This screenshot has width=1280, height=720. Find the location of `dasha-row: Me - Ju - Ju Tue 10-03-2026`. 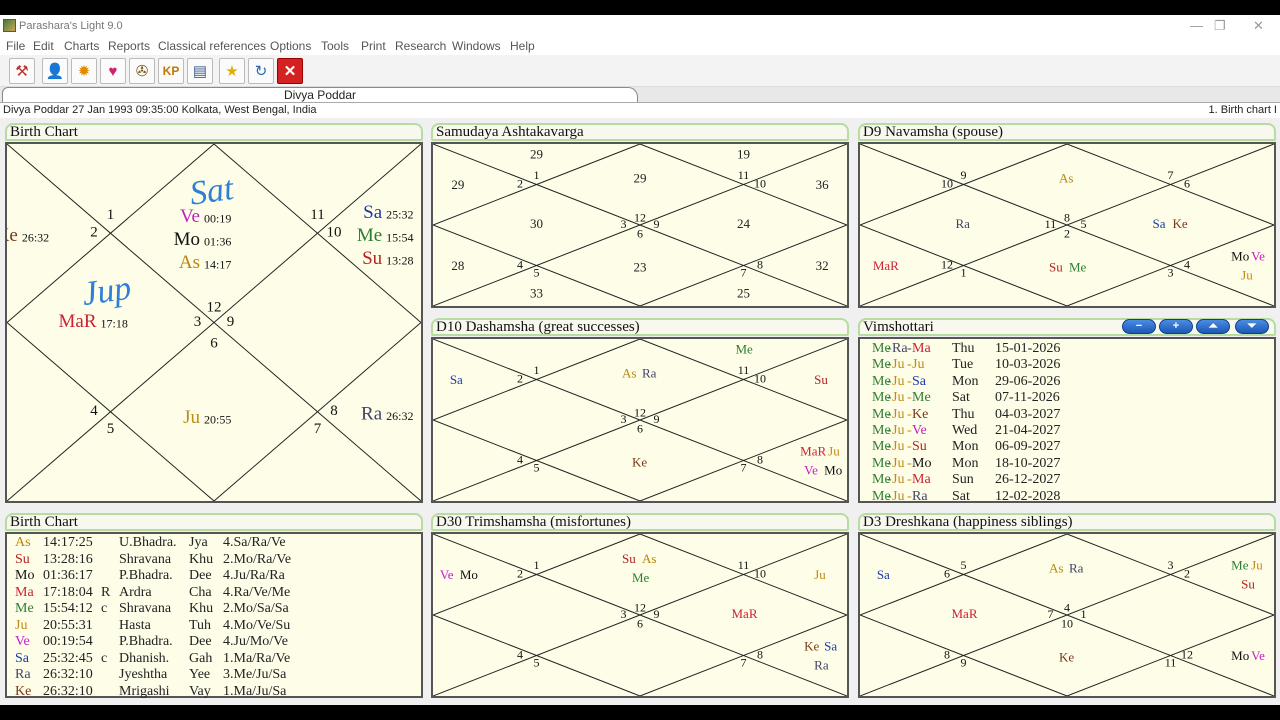

dasha-row: Me - Ju - Ju Tue 10-03-2026 is located at coordinates (1002, 365).